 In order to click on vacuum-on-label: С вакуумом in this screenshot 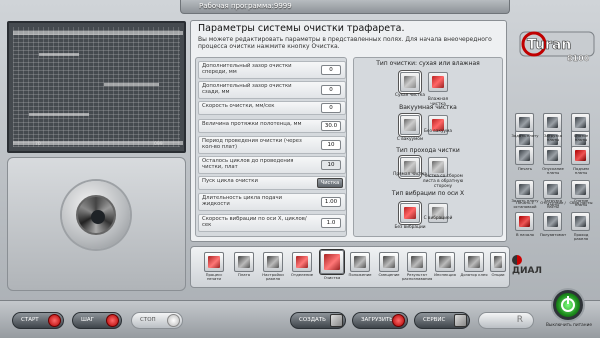, I will do `click(410, 139)`.